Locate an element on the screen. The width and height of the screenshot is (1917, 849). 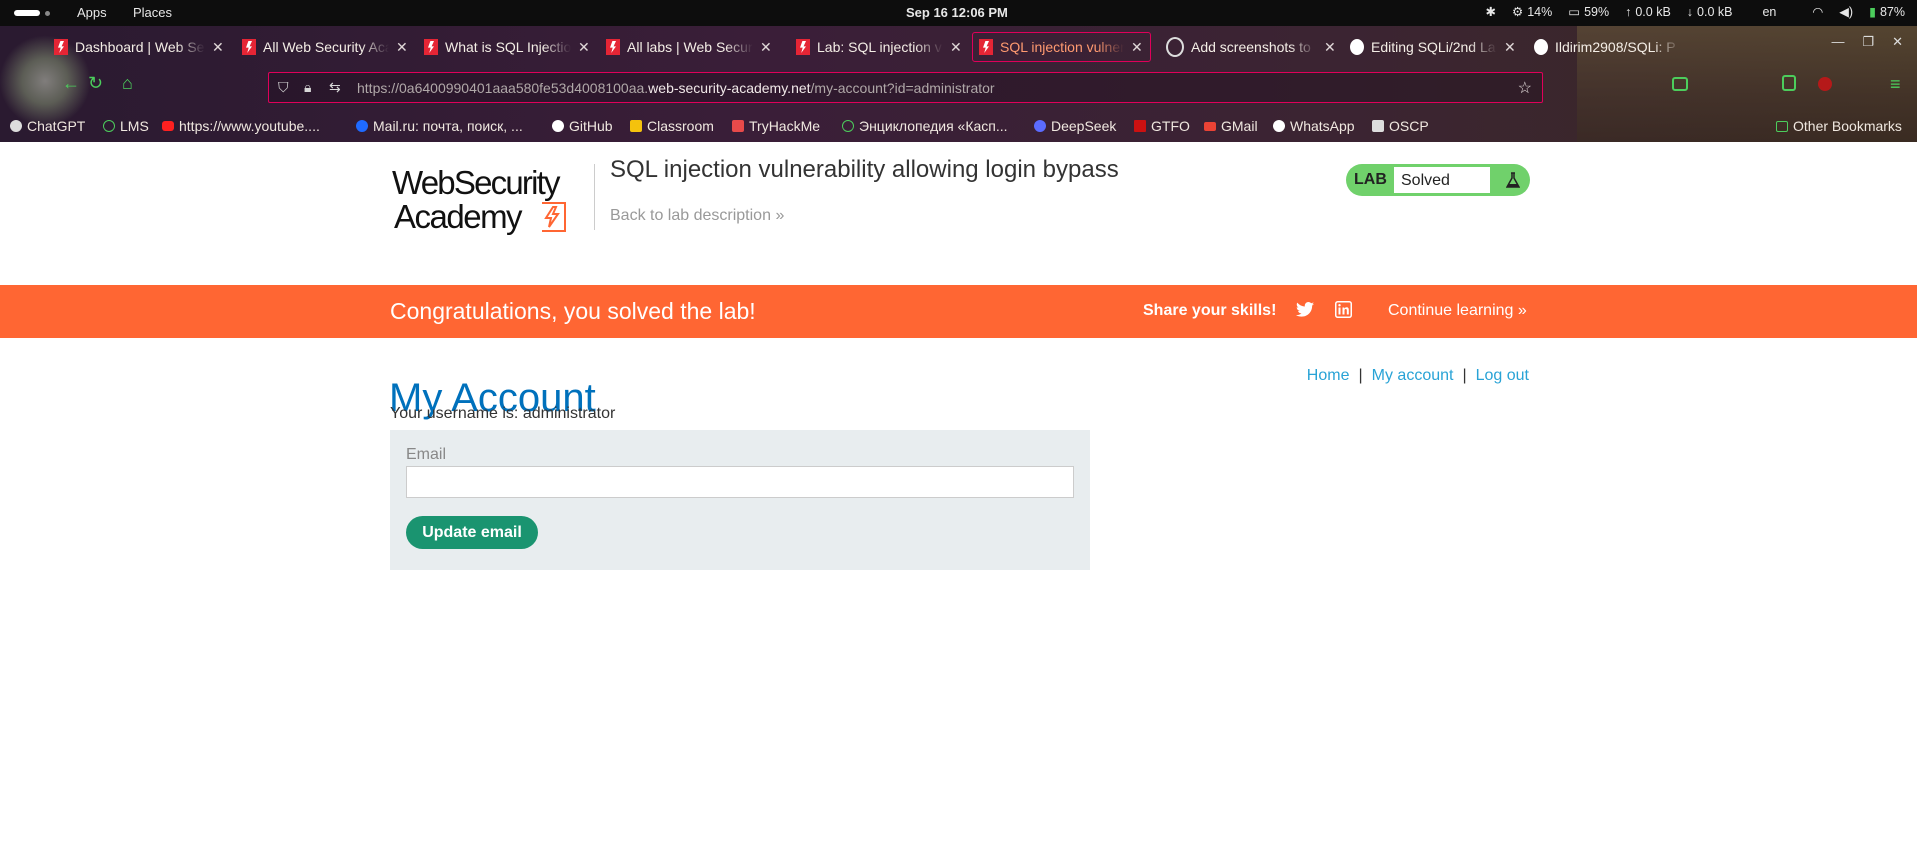
pocket-icon is located at coordinates (1680, 84).